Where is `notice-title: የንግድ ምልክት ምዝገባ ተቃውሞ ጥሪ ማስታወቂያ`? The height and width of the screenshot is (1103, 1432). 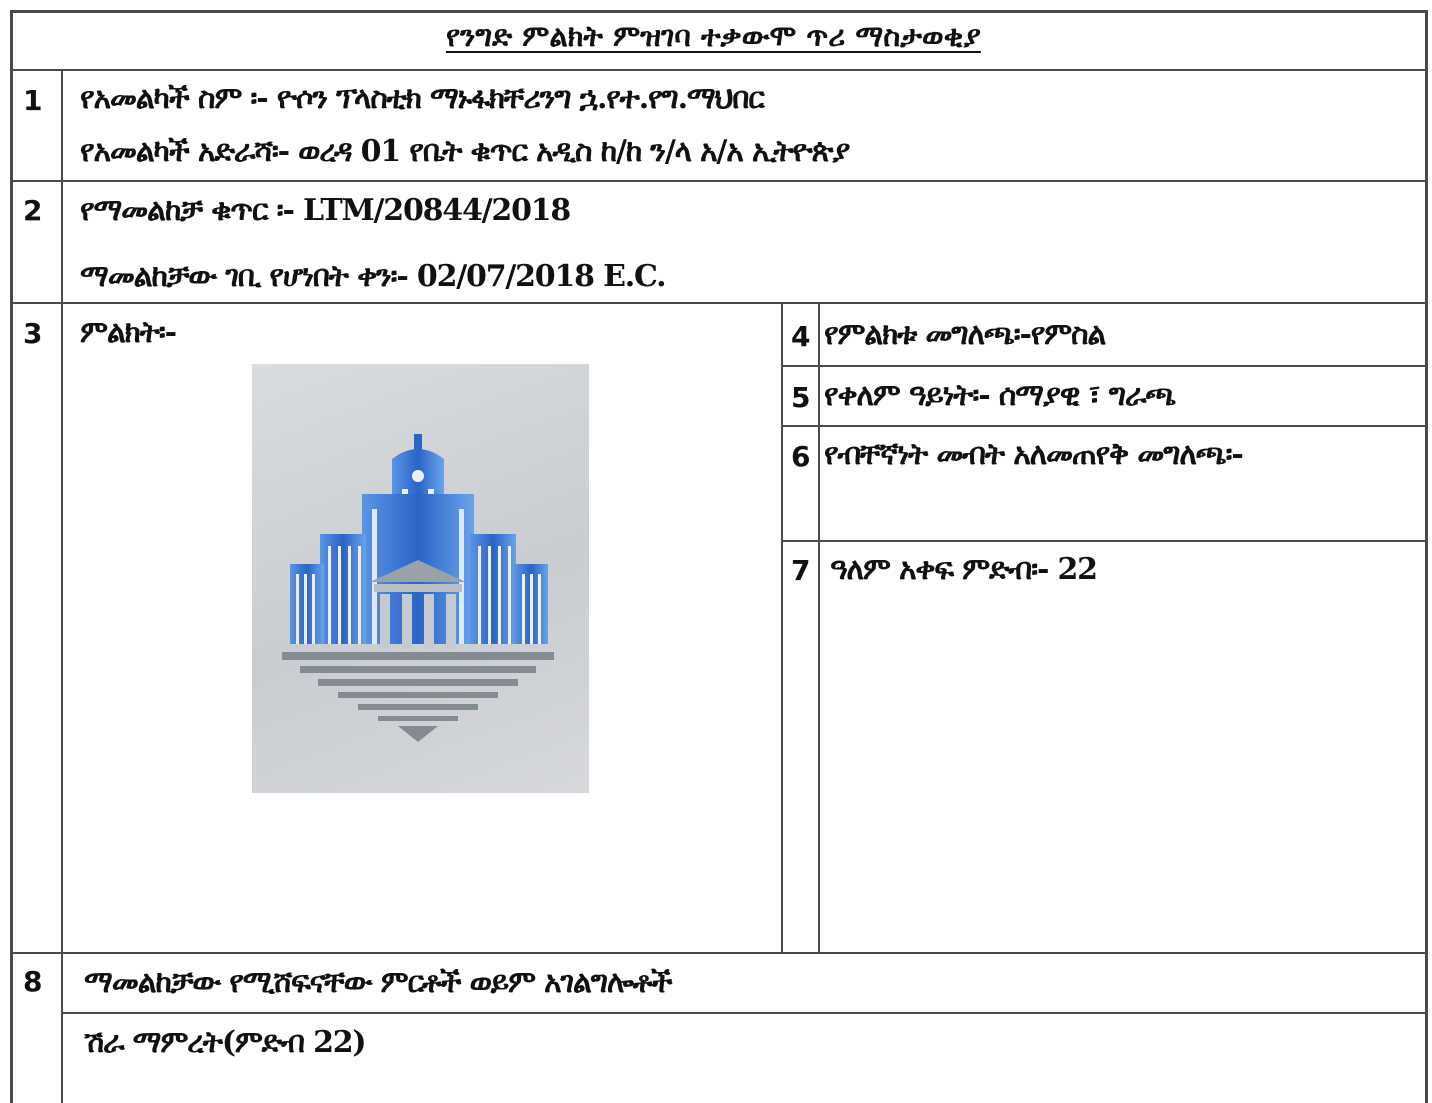 notice-title: የንግድ ምልክት ምዝገባ ተቃውሞ ጥሪ ማስታወቂያ is located at coordinates (713, 36).